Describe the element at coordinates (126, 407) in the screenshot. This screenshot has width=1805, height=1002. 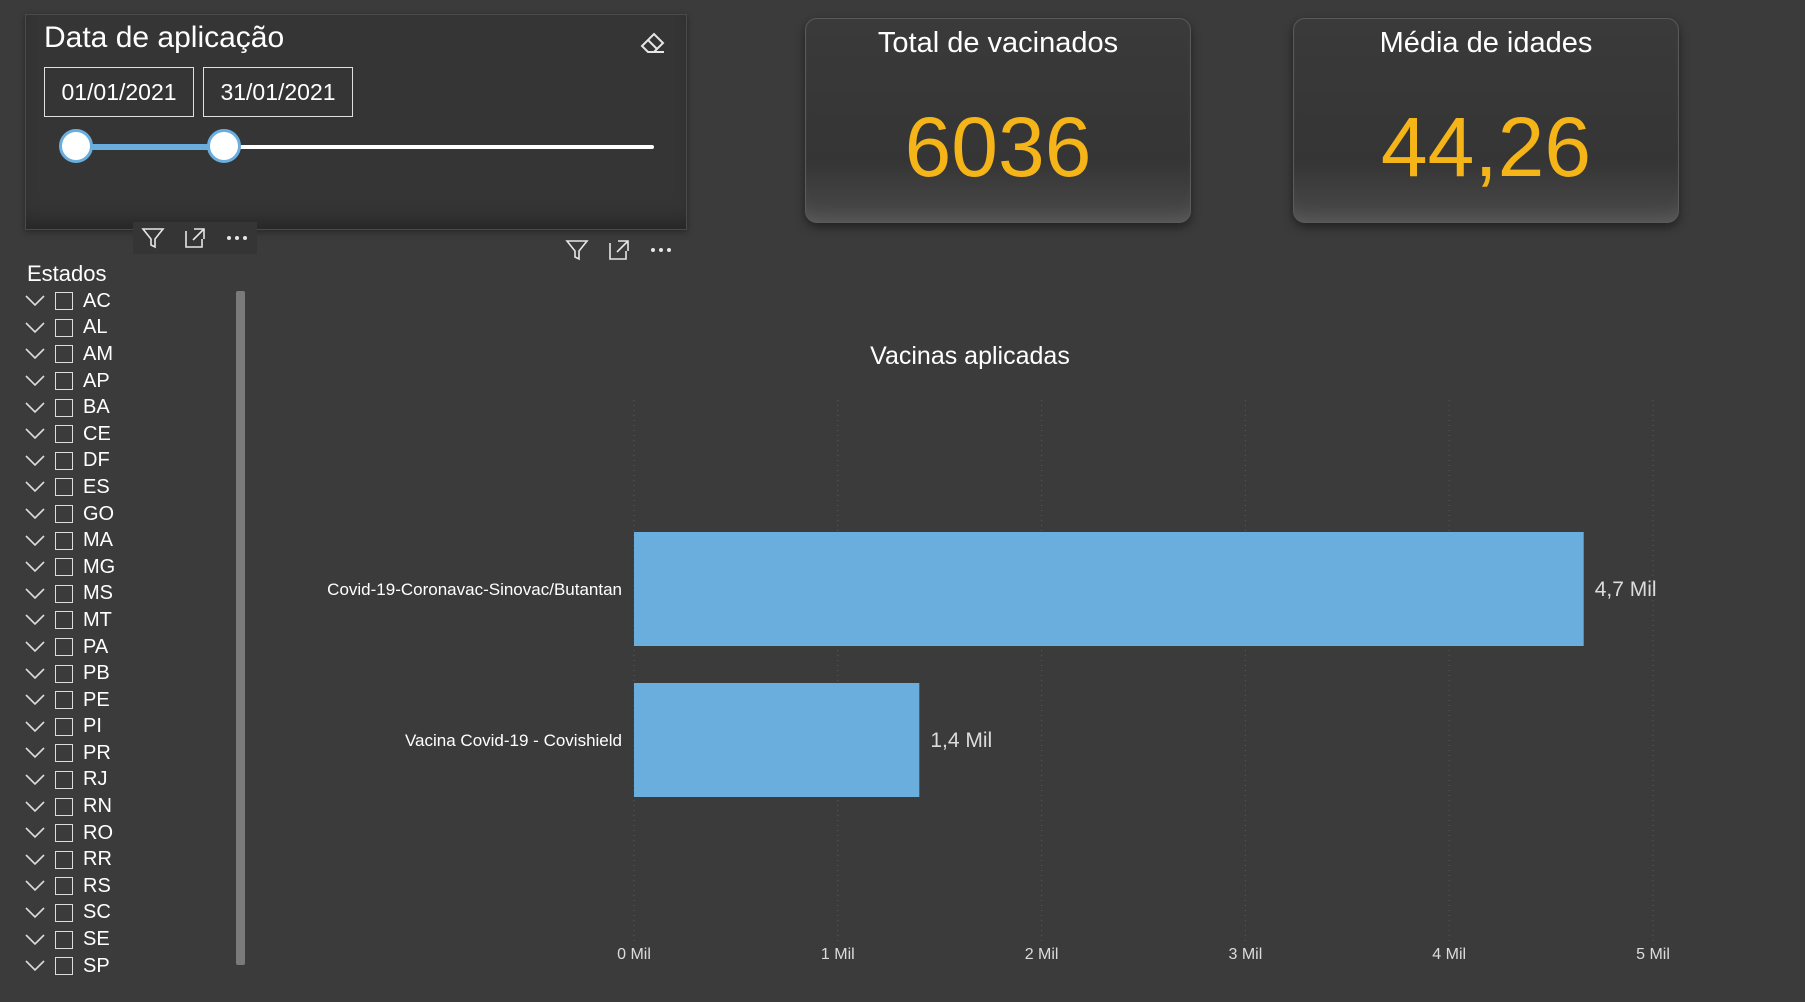
I see `estado-item-ba: BA` at that location.